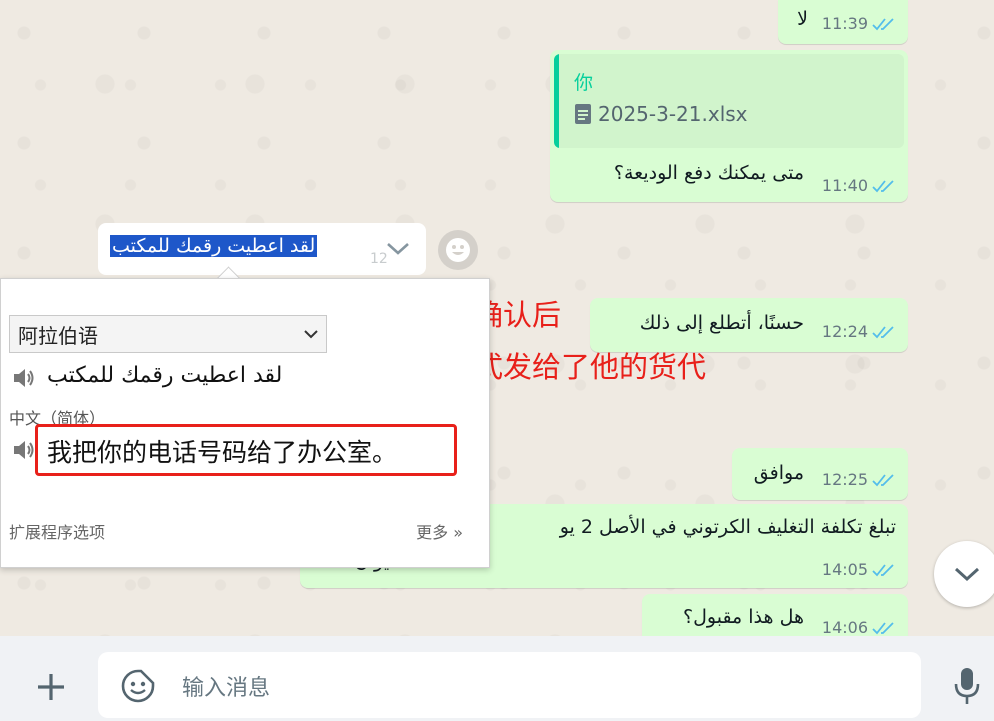 This screenshot has height=721, width=994. Describe the element at coordinates (844, 185) in the screenshot. I see `message-time: 11:40` at that location.